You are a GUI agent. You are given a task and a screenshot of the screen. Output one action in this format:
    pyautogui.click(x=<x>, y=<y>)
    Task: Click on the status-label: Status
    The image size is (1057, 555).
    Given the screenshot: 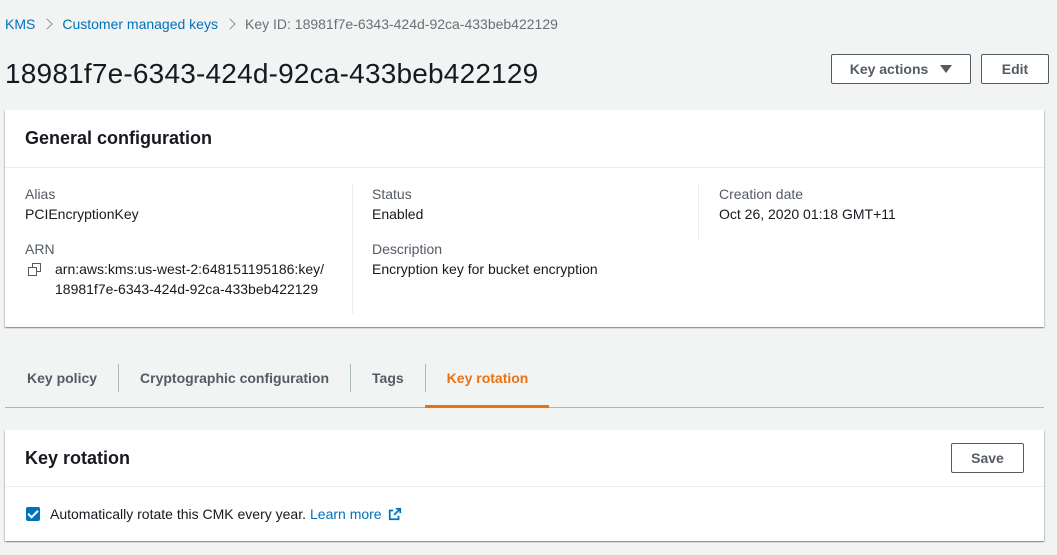 What is the action you would take?
    pyautogui.click(x=392, y=194)
    